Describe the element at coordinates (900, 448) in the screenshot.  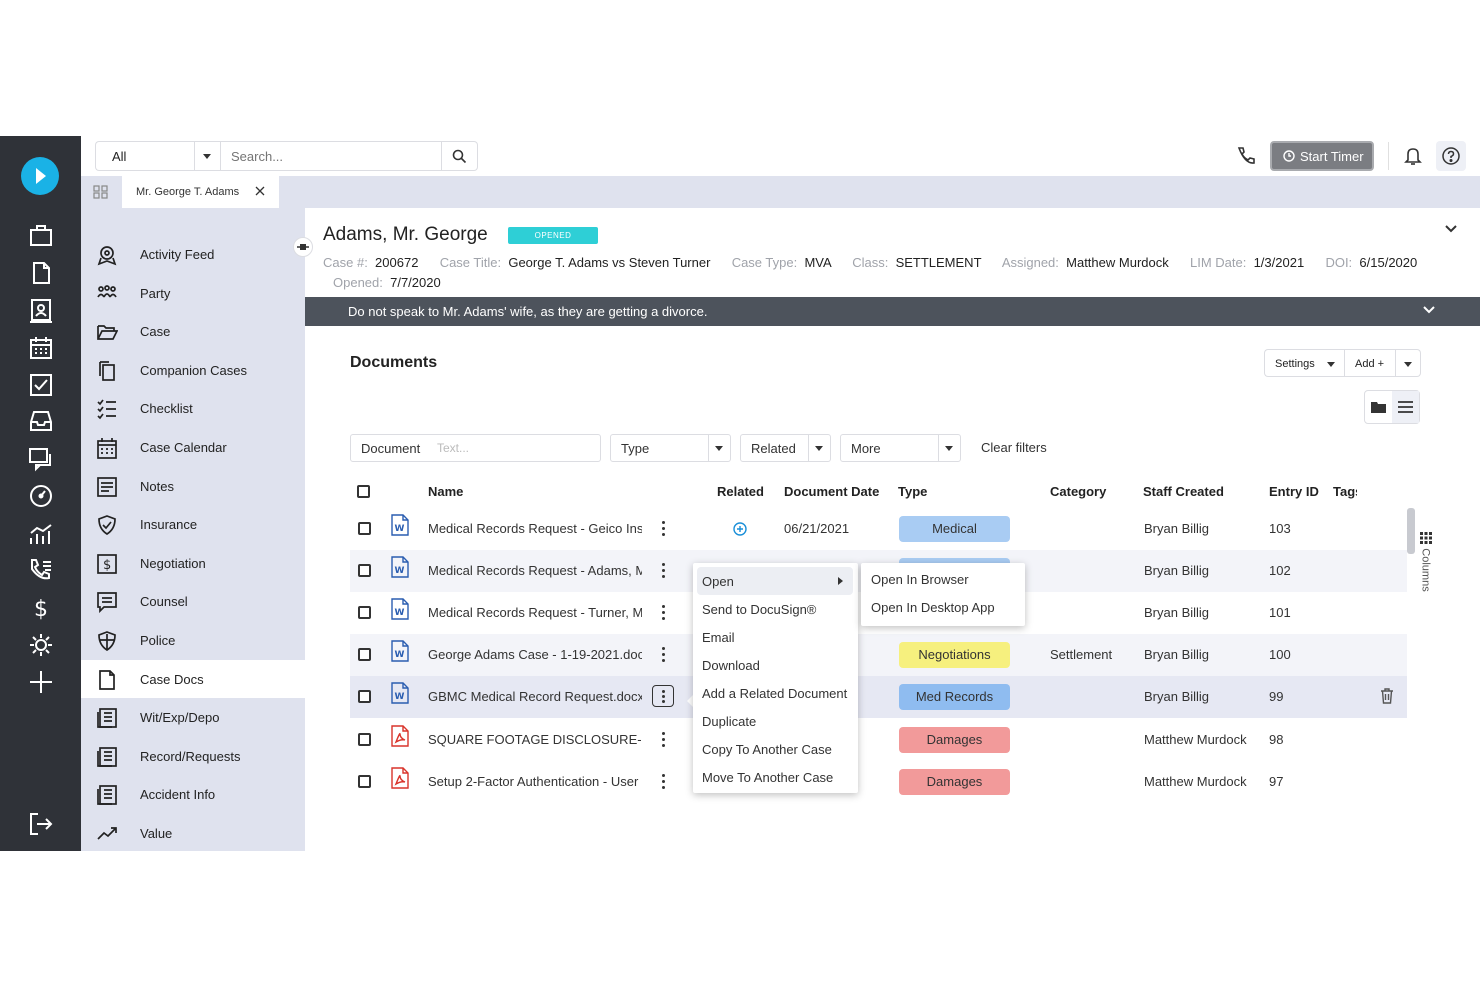
I see `more-filter-select: More` at that location.